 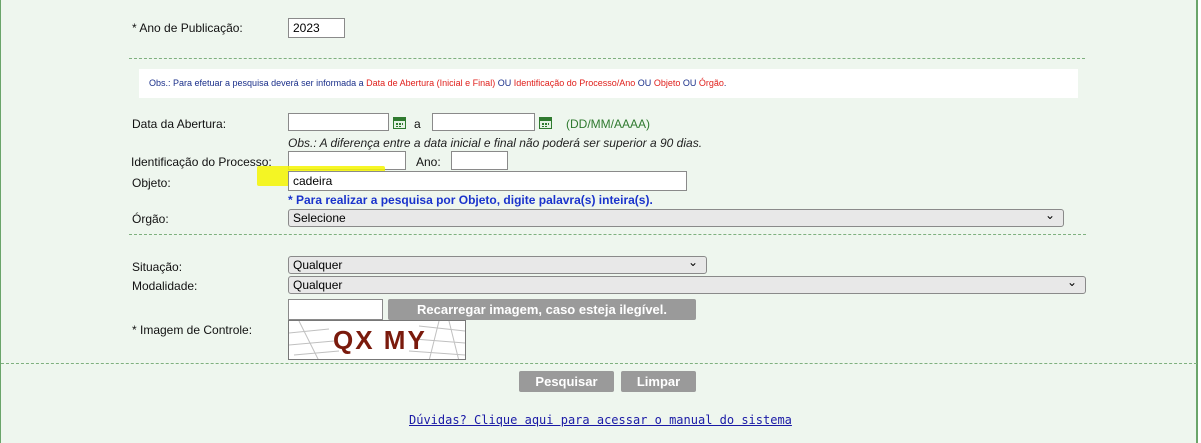 What do you see at coordinates (417, 124) in the screenshot?
I see `date-separator: a` at bounding box center [417, 124].